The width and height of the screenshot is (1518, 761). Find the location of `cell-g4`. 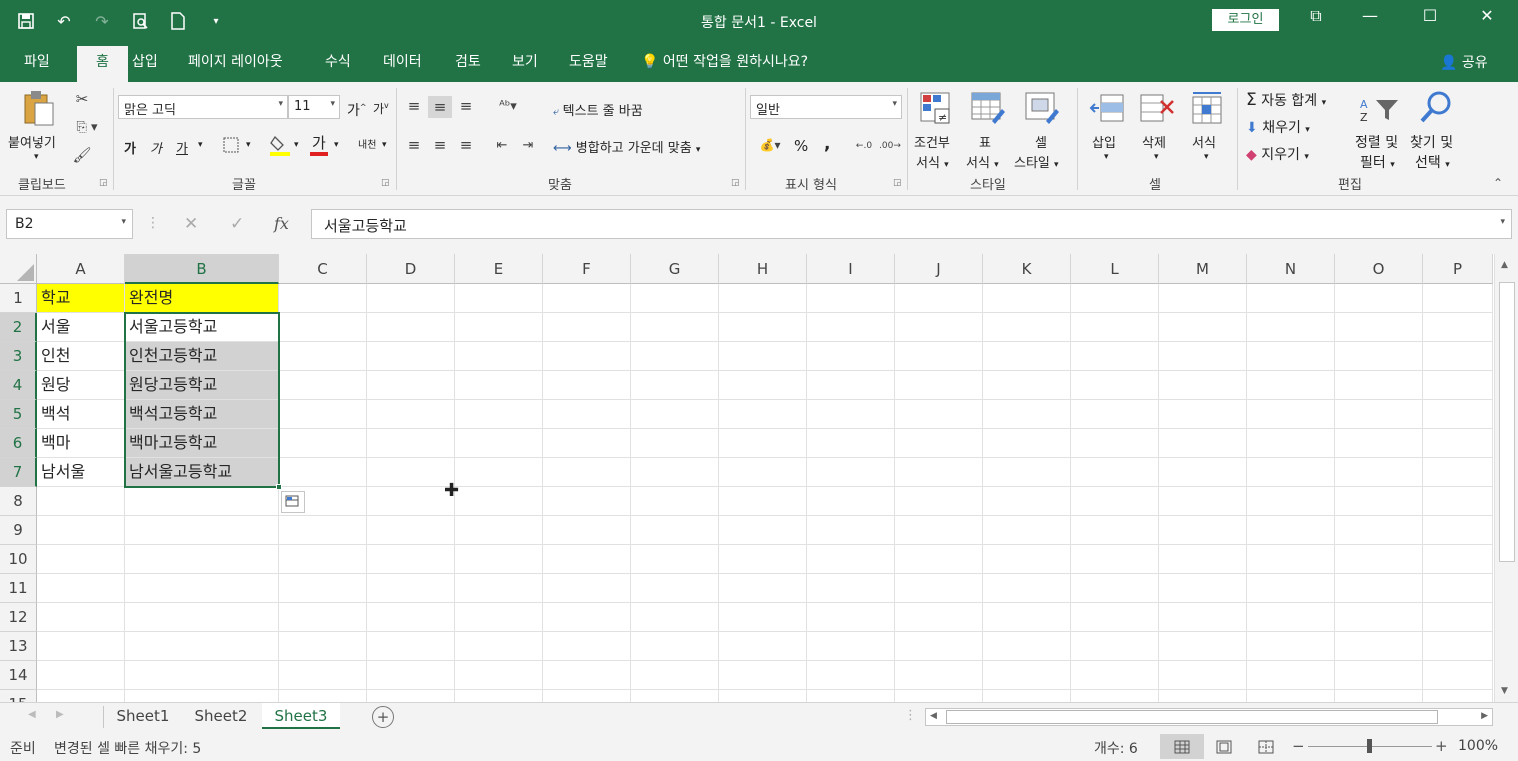

cell-g4 is located at coordinates (675, 385).